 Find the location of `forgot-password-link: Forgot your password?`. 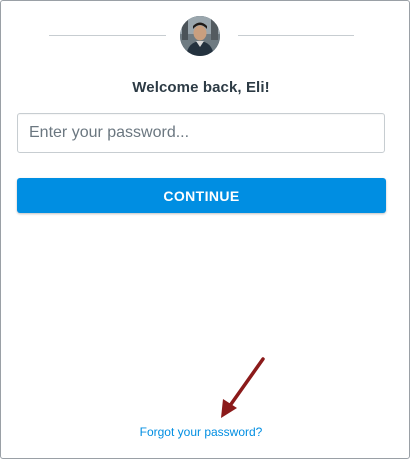

forgot-password-link: Forgot your password? is located at coordinates (201, 432).